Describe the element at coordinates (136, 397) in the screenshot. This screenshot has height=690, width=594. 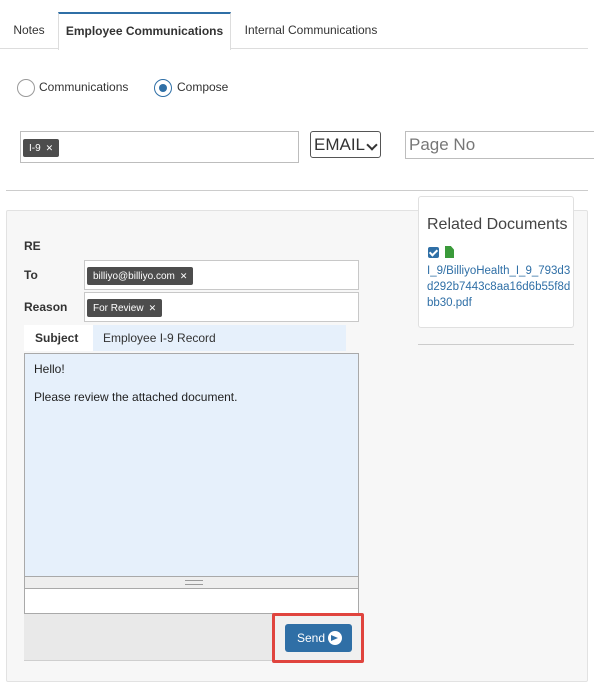
I see `body-line: Please review the attached document.` at that location.